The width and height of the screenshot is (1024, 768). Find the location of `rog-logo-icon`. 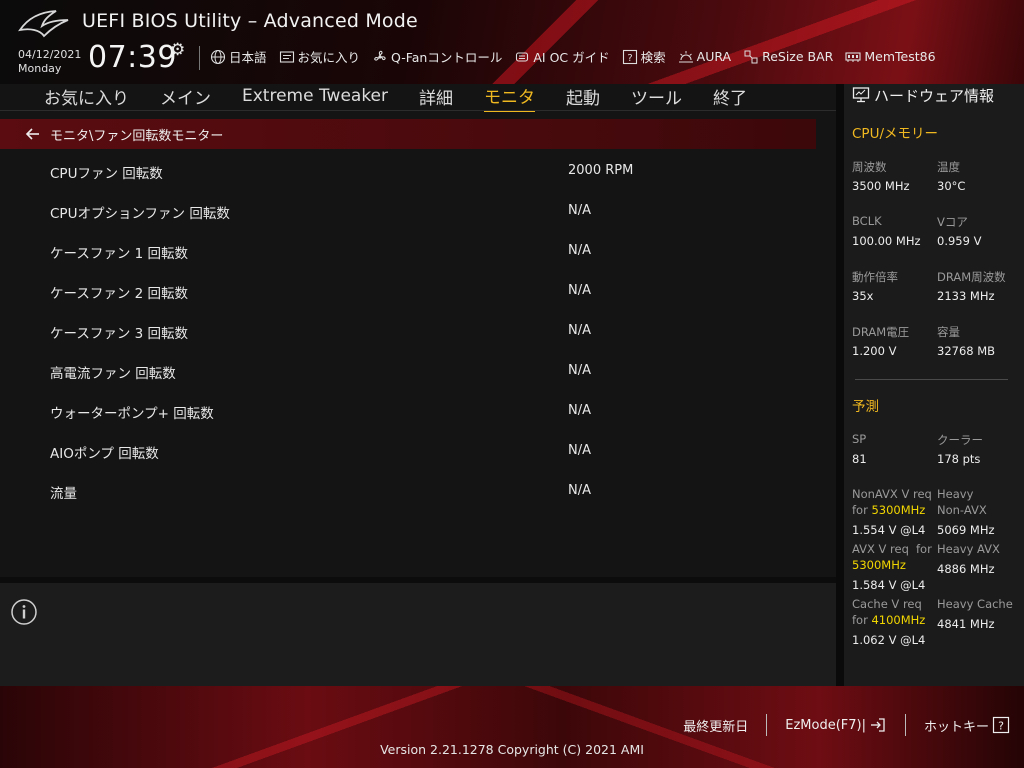

rog-logo-icon is located at coordinates (43, 24).